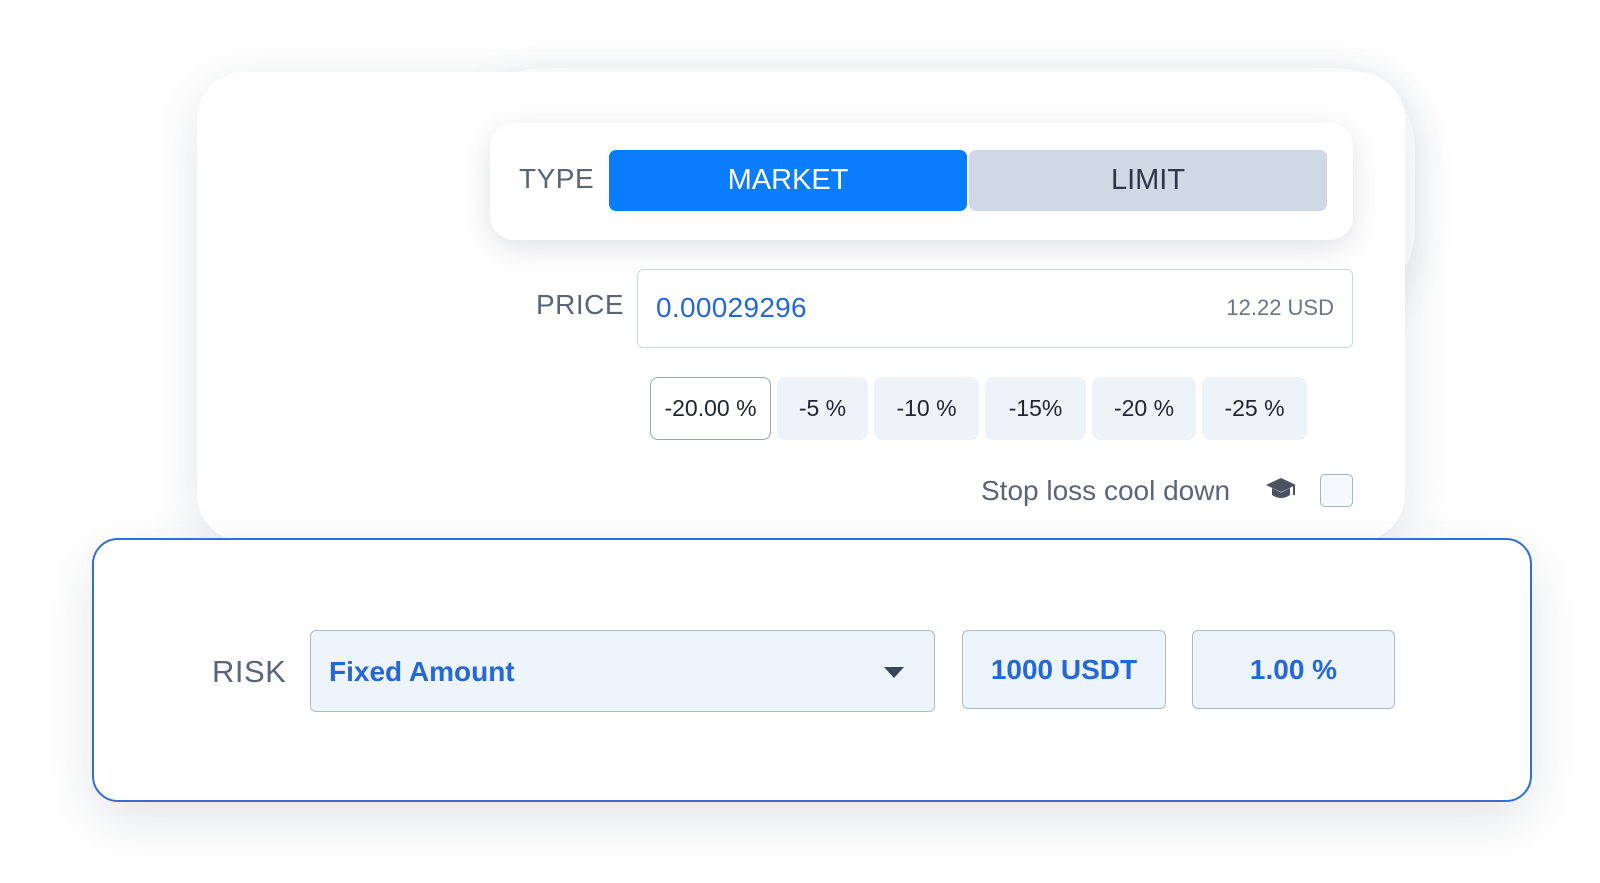 The image size is (1600, 883). Describe the element at coordinates (1280, 307) in the screenshot. I see `price-usd-equivalent: 12.22 USD` at that location.